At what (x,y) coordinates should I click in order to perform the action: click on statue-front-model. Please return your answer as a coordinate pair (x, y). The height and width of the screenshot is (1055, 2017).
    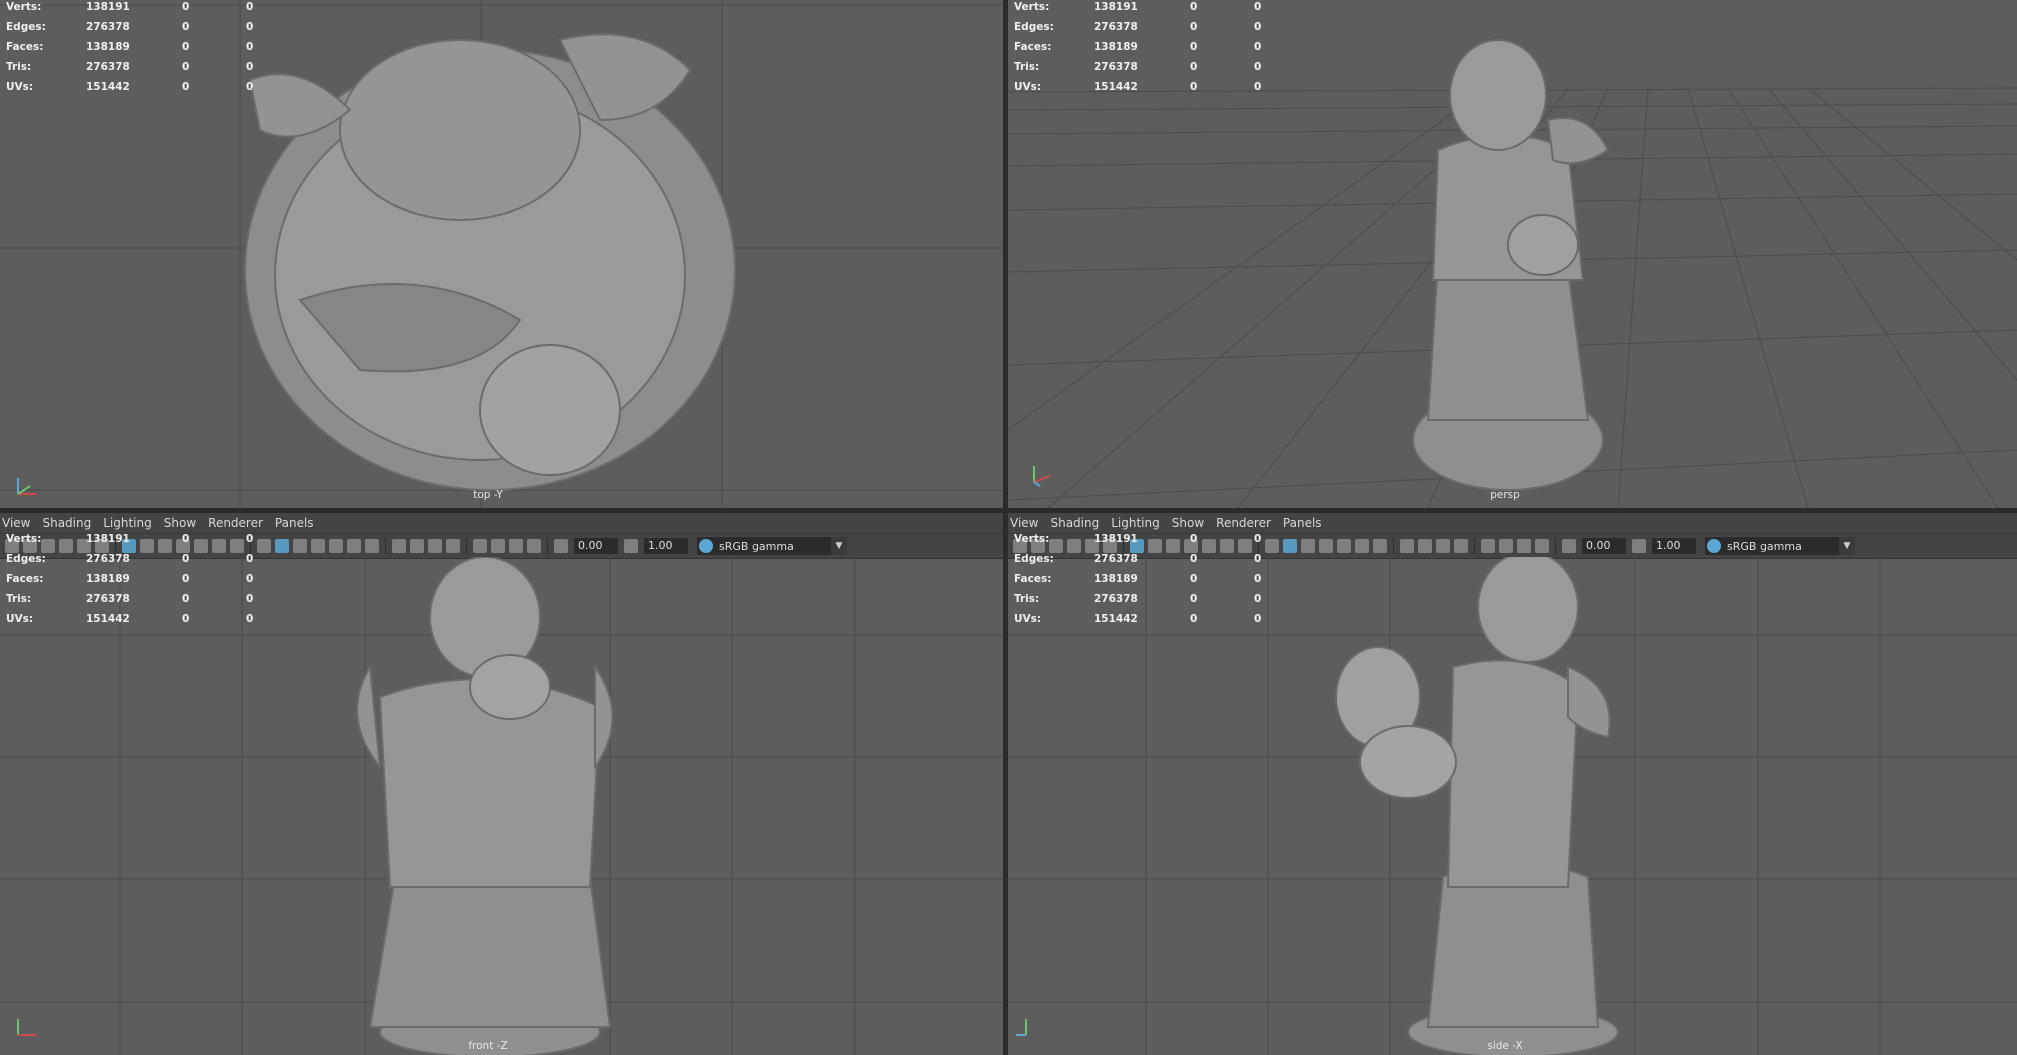
    Looking at the image, I should click on (485, 806).